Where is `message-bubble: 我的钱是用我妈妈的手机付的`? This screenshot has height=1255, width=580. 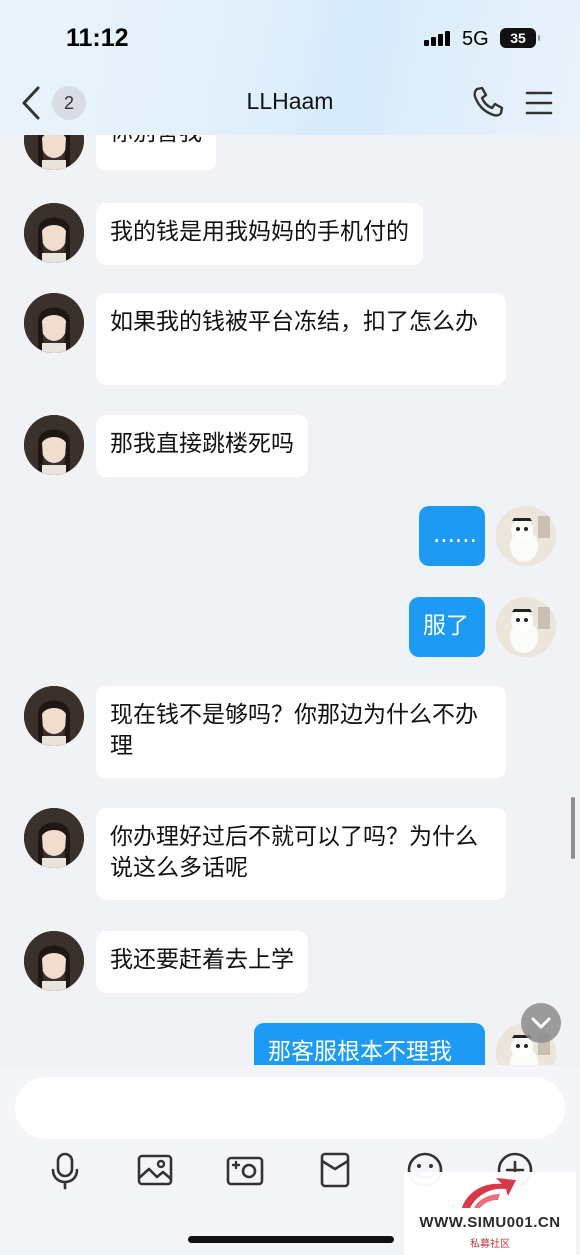
message-bubble: 我的钱是用我妈妈的手机付的 is located at coordinates (259, 234).